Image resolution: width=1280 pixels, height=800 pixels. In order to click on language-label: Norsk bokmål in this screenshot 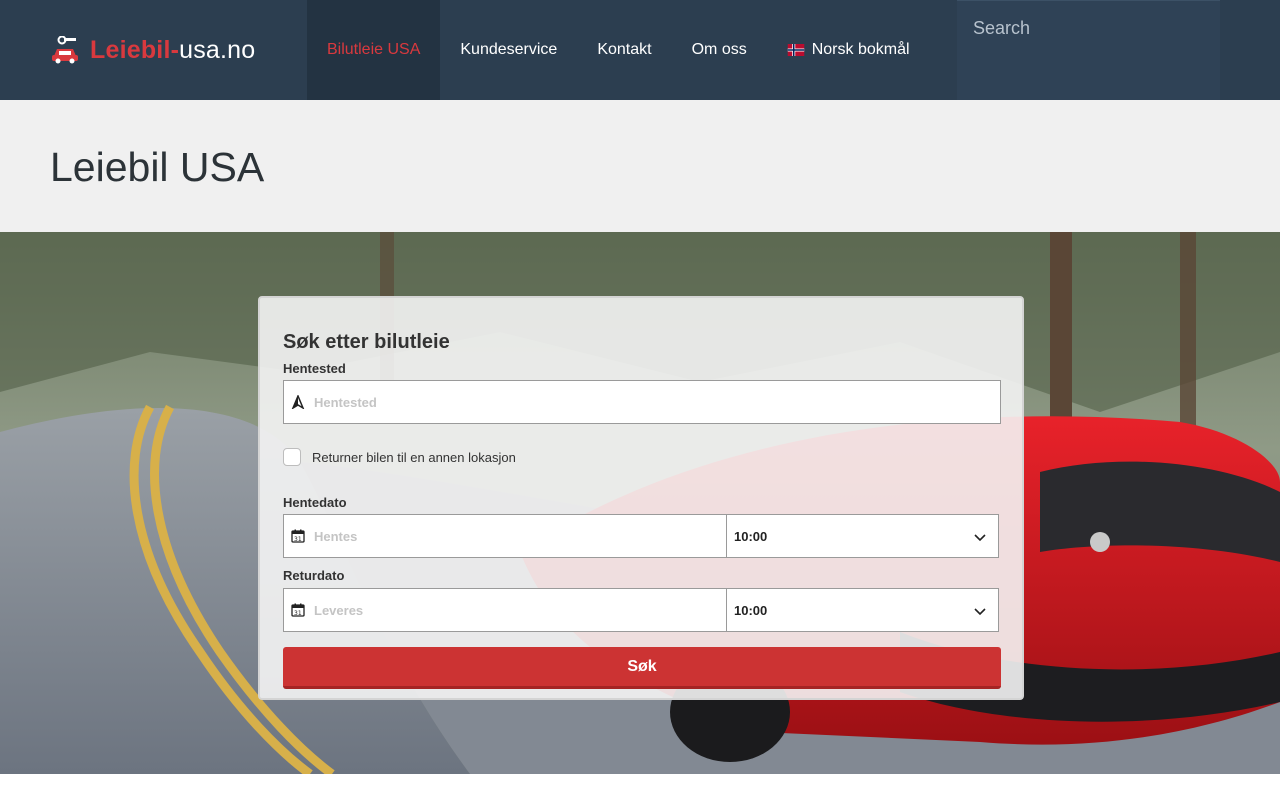, I will do `click(860, 49)`.